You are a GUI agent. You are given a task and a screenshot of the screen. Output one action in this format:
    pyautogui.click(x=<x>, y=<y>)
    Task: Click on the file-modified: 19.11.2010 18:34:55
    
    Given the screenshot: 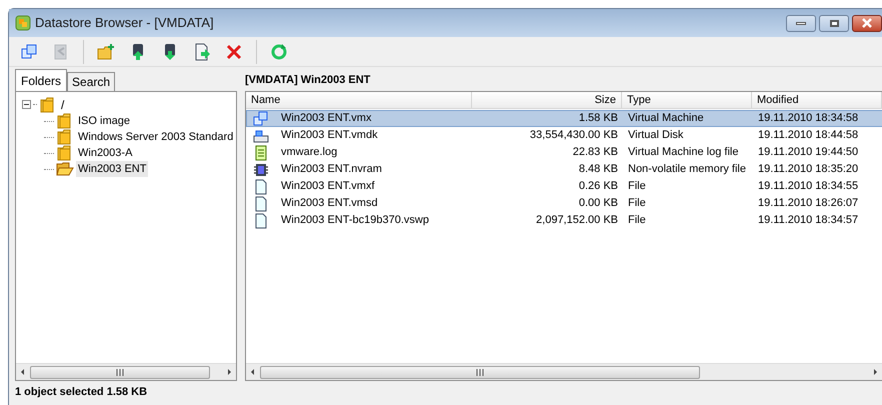 What is the action you would take?
    pyautogui.click(x=808, y=186)
    